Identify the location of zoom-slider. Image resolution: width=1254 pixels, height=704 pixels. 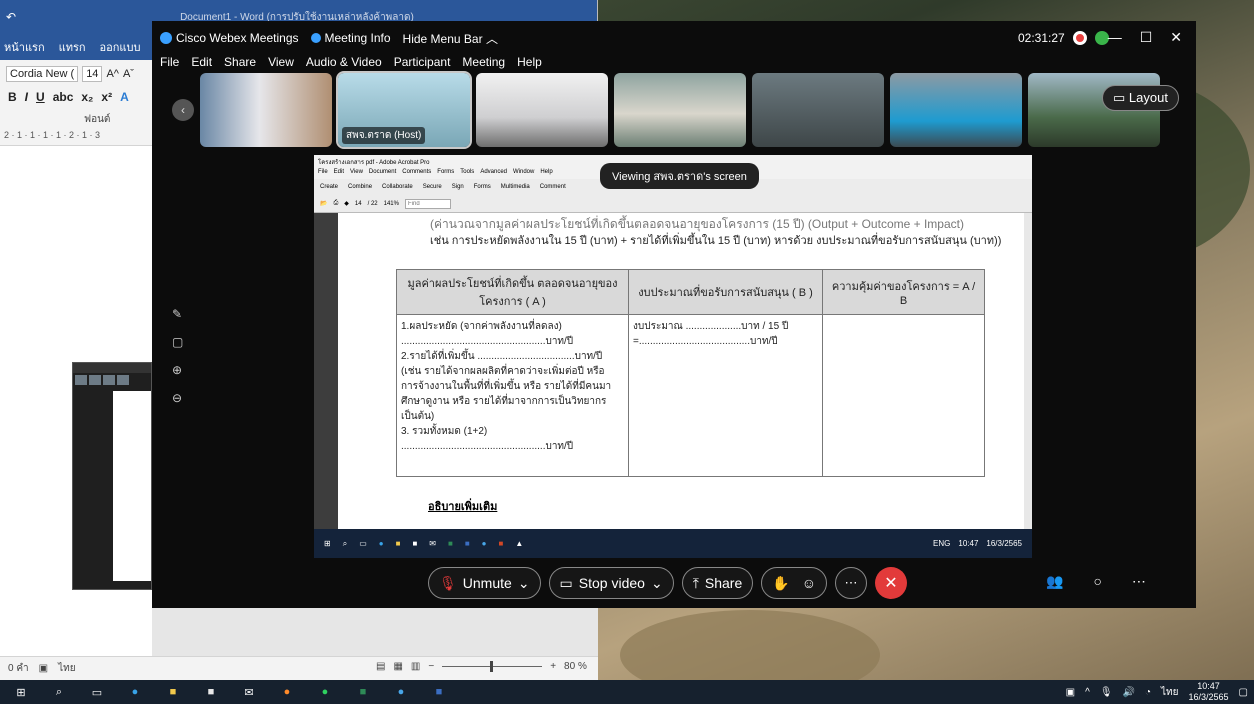
(492, 666).